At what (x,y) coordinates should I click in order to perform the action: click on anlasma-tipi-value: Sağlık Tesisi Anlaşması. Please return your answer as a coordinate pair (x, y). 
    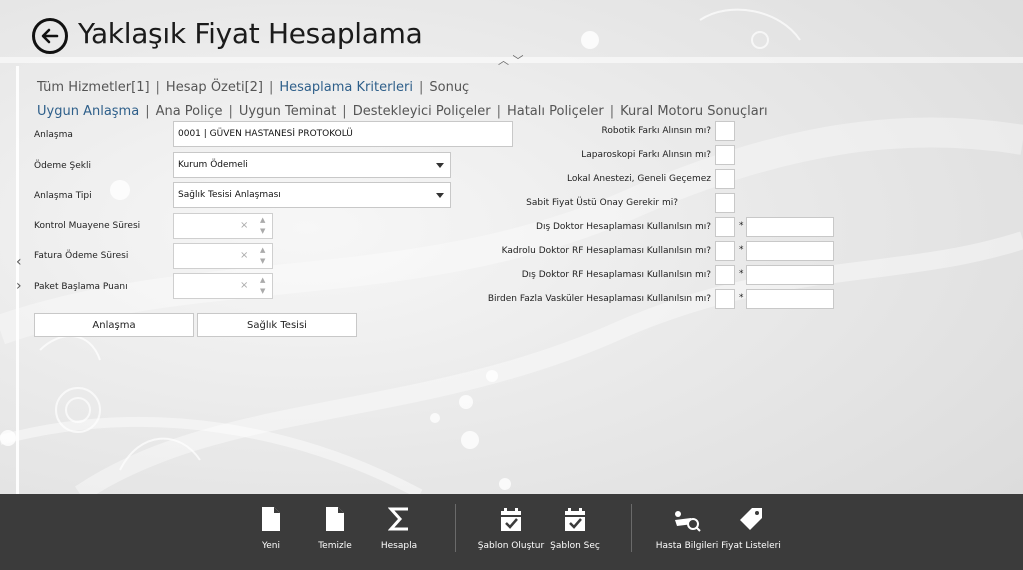
    Looking at the image, I should click on (229, 195).